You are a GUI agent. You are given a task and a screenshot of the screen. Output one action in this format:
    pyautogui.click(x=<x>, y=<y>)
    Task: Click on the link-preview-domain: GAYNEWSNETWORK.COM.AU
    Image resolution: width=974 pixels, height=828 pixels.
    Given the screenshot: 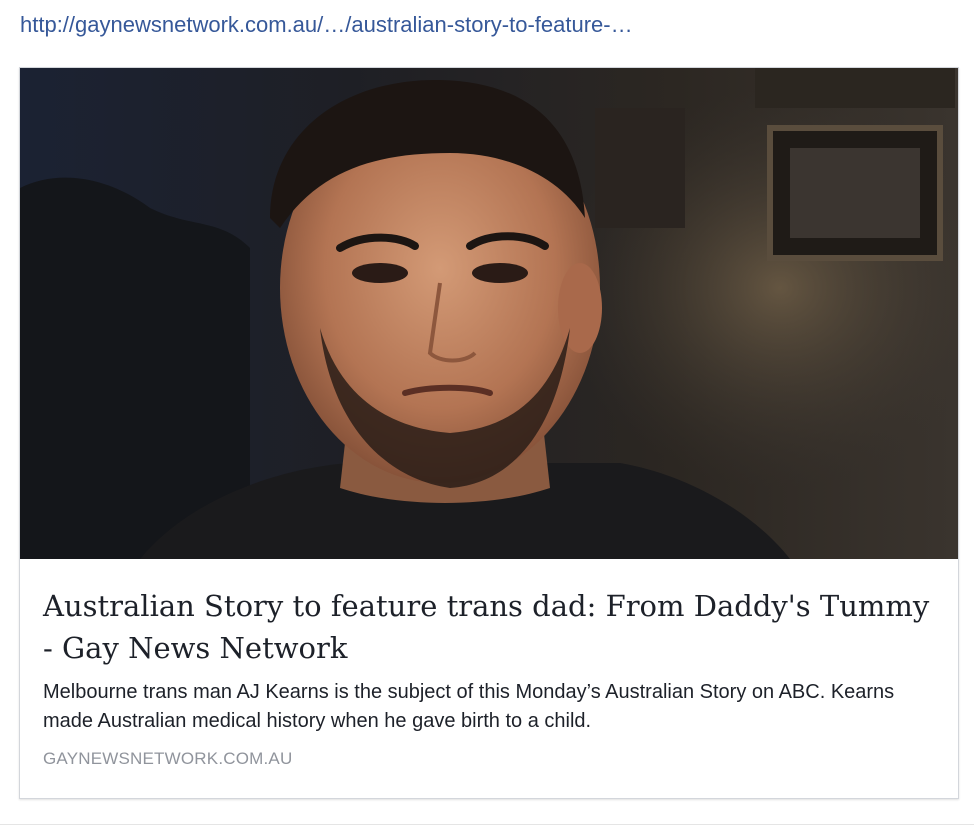 What is the action you would take?
    pyautogui.click(x=168, y=758)
    